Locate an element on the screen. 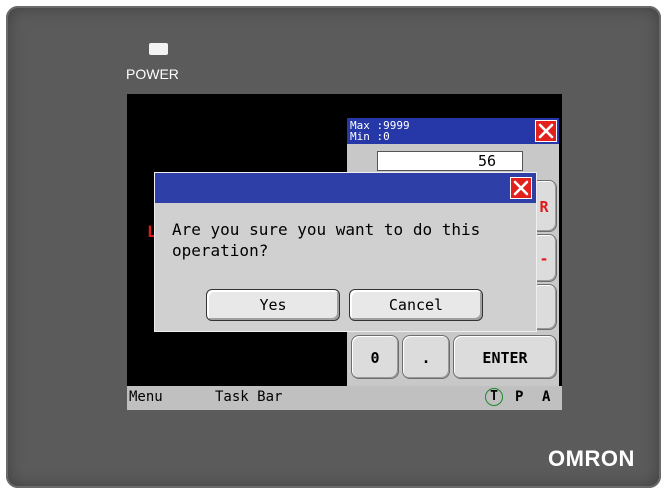  keypad-key-0: 0 is located at coordinates (375, 357).